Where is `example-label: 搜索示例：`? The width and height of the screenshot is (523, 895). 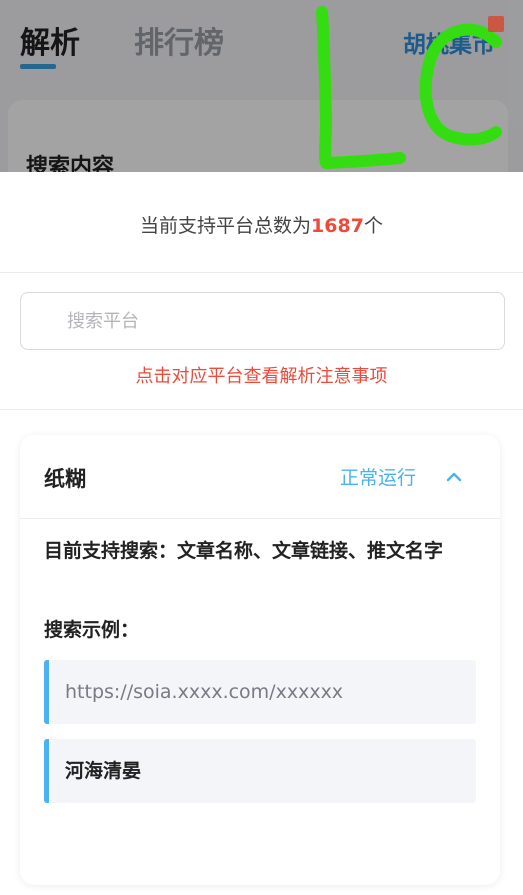 example-label: 搜索示例： is located at coordinates (92, 630).